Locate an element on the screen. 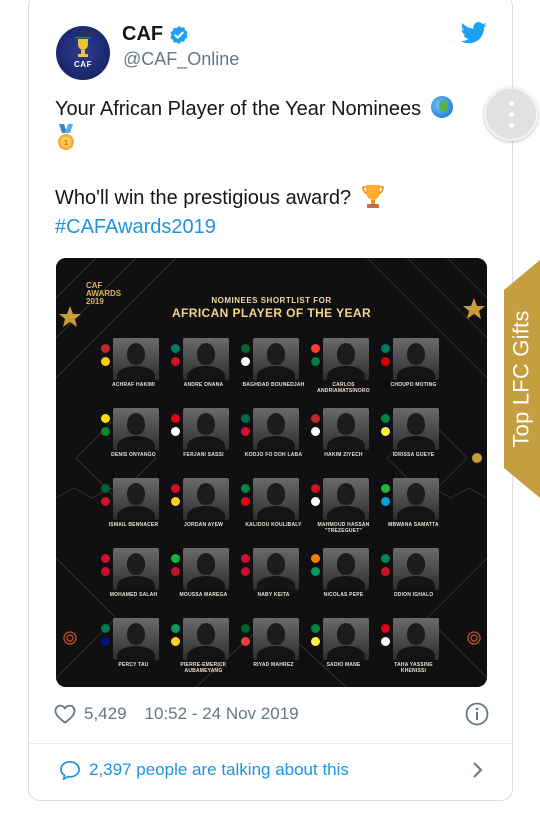 The image size is (540, 821). nominee-card: PIERRE-EMERICK AUBAMEYANG is located at coordinates (203, 648).